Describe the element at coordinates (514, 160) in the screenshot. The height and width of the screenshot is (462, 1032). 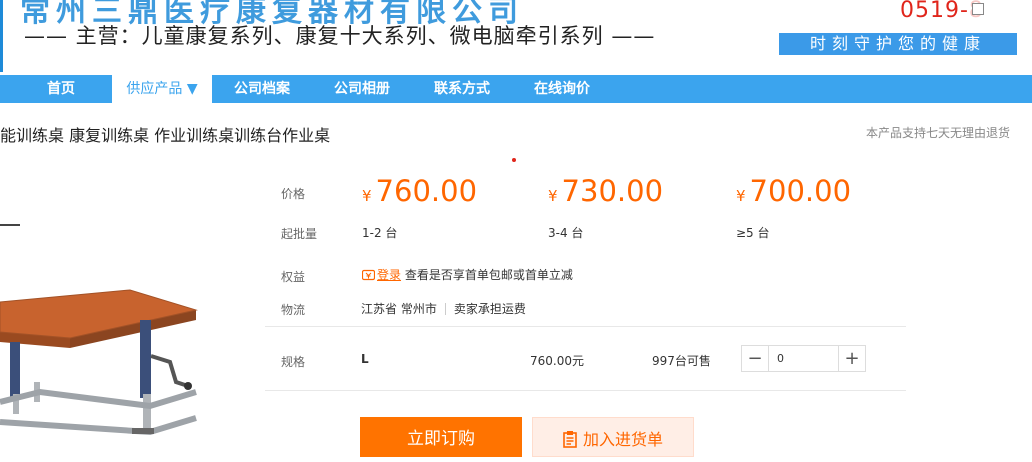
I see `decorative-dot` at that location.